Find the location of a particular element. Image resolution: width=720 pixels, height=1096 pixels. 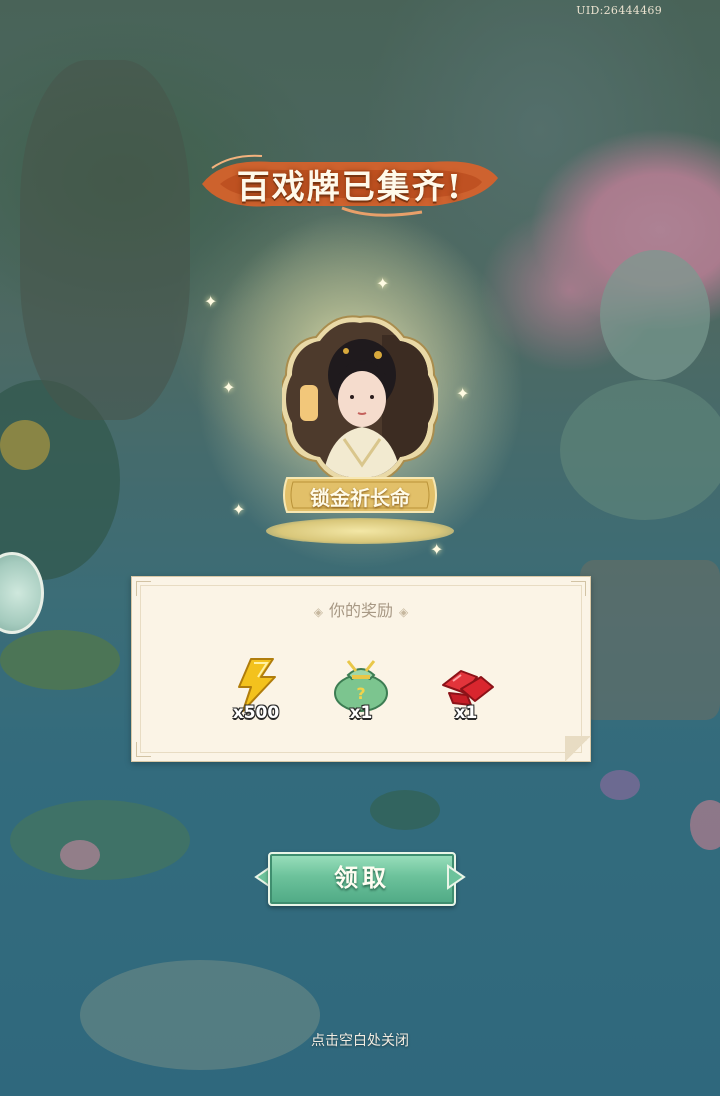

rewards-title-row: ◈ 你的奖励 ◈ is located at coordinates (361, 609).